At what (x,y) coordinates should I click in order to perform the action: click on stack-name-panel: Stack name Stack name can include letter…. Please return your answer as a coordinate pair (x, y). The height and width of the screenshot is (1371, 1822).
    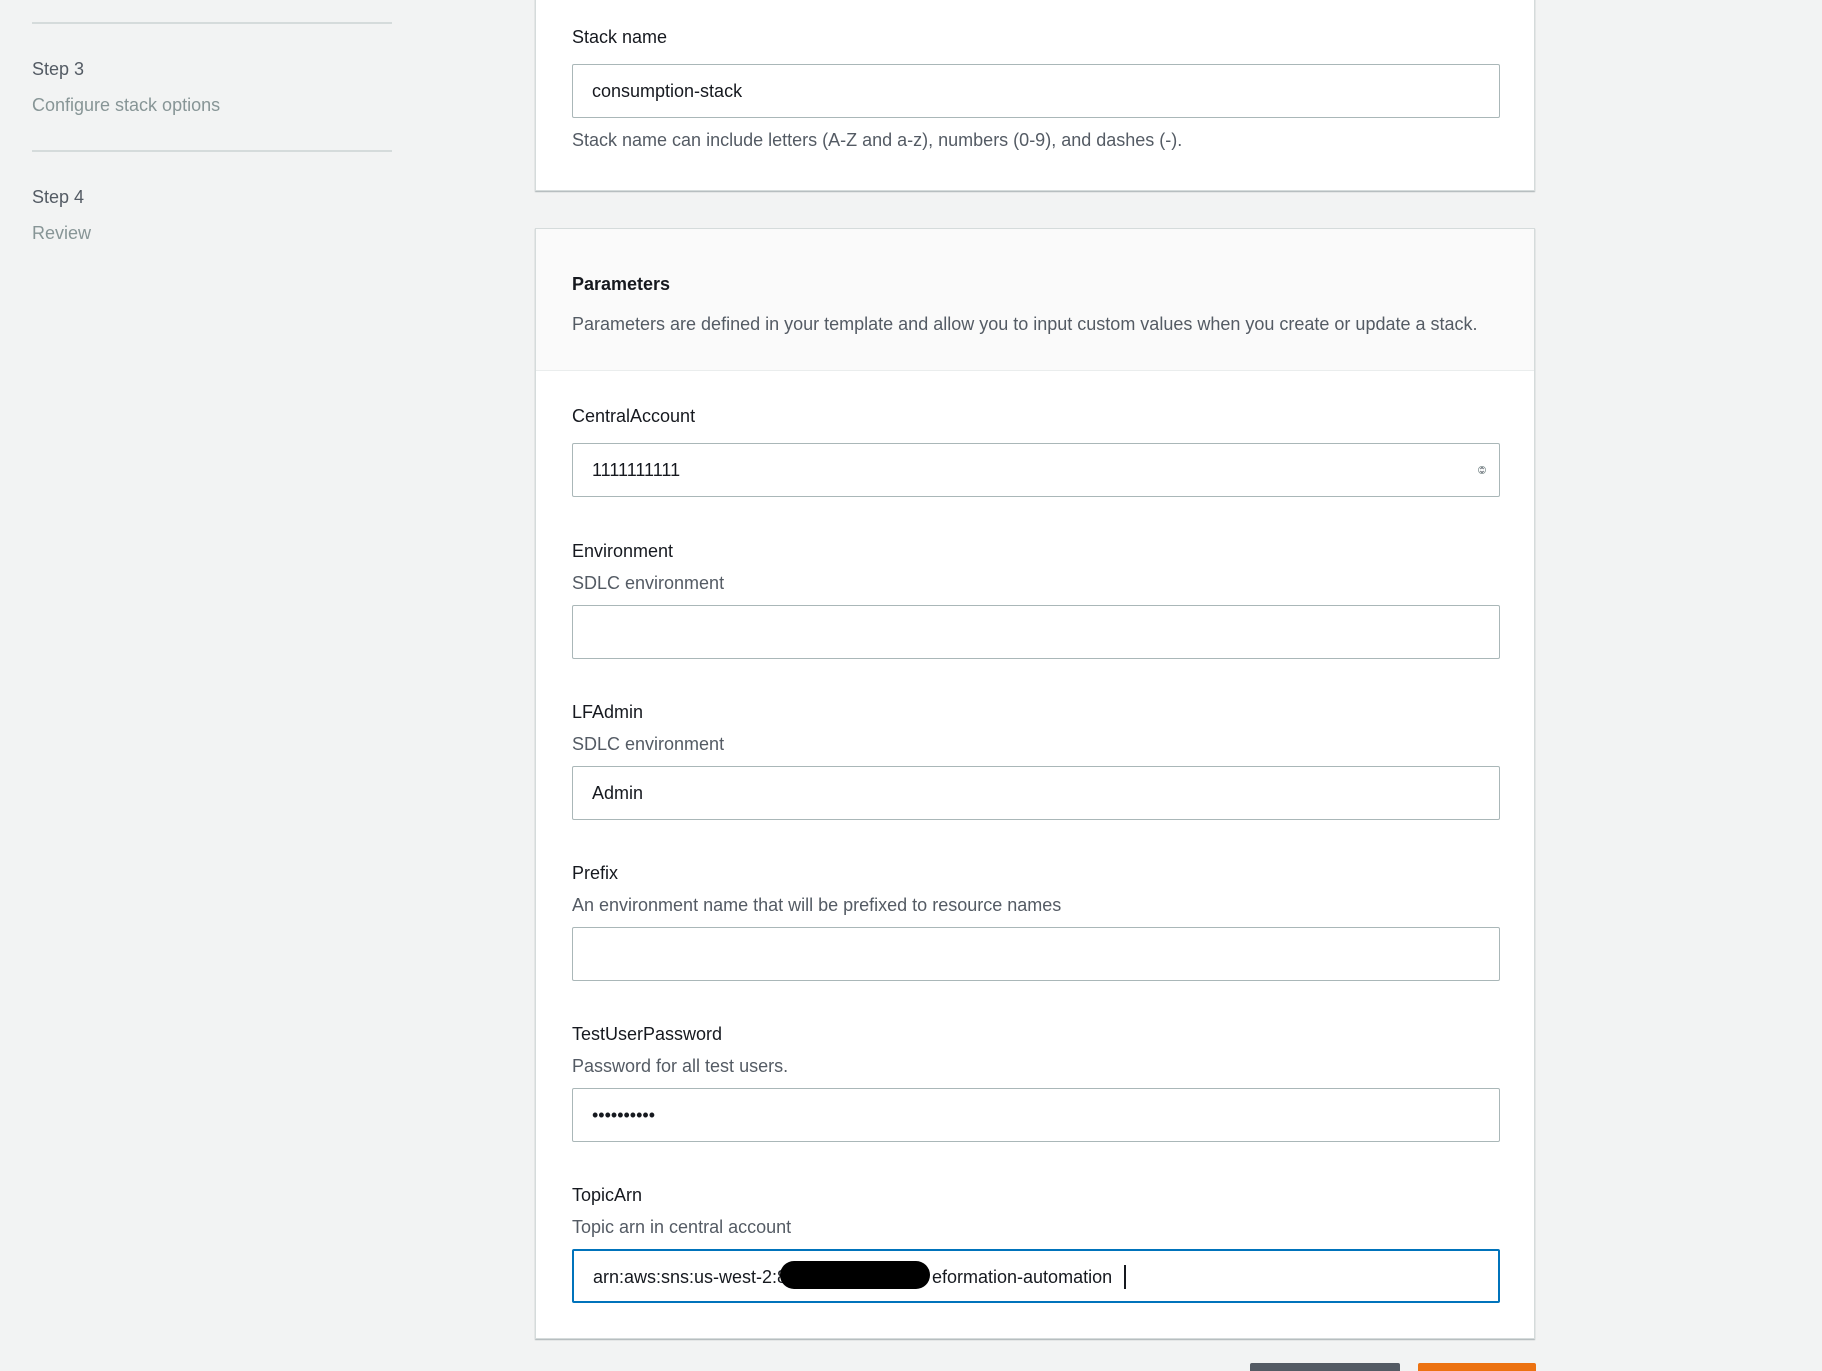
    Looking at the image, I should click on (1035, 95).